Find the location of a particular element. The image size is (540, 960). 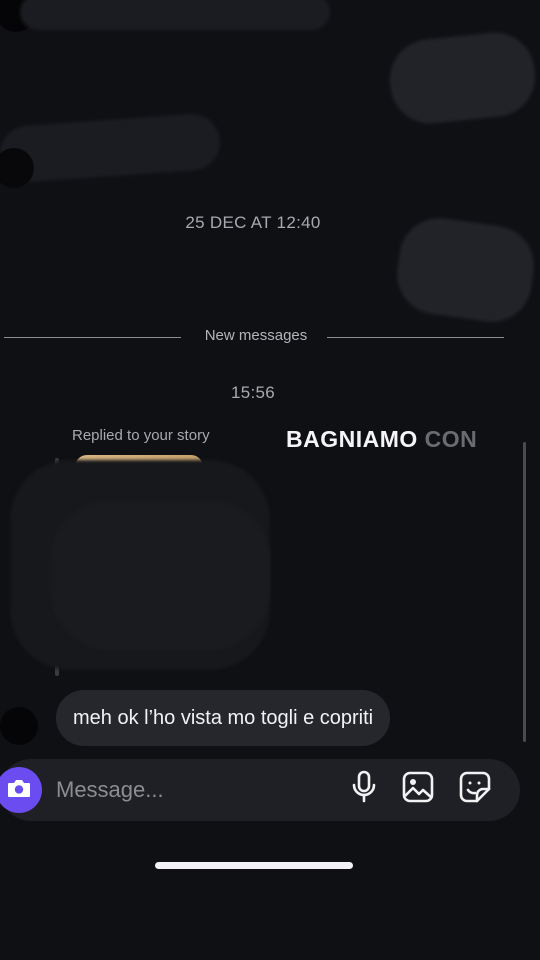

story-overlay-text: BAGNIAMO CON is located at coordinates (381, 439).